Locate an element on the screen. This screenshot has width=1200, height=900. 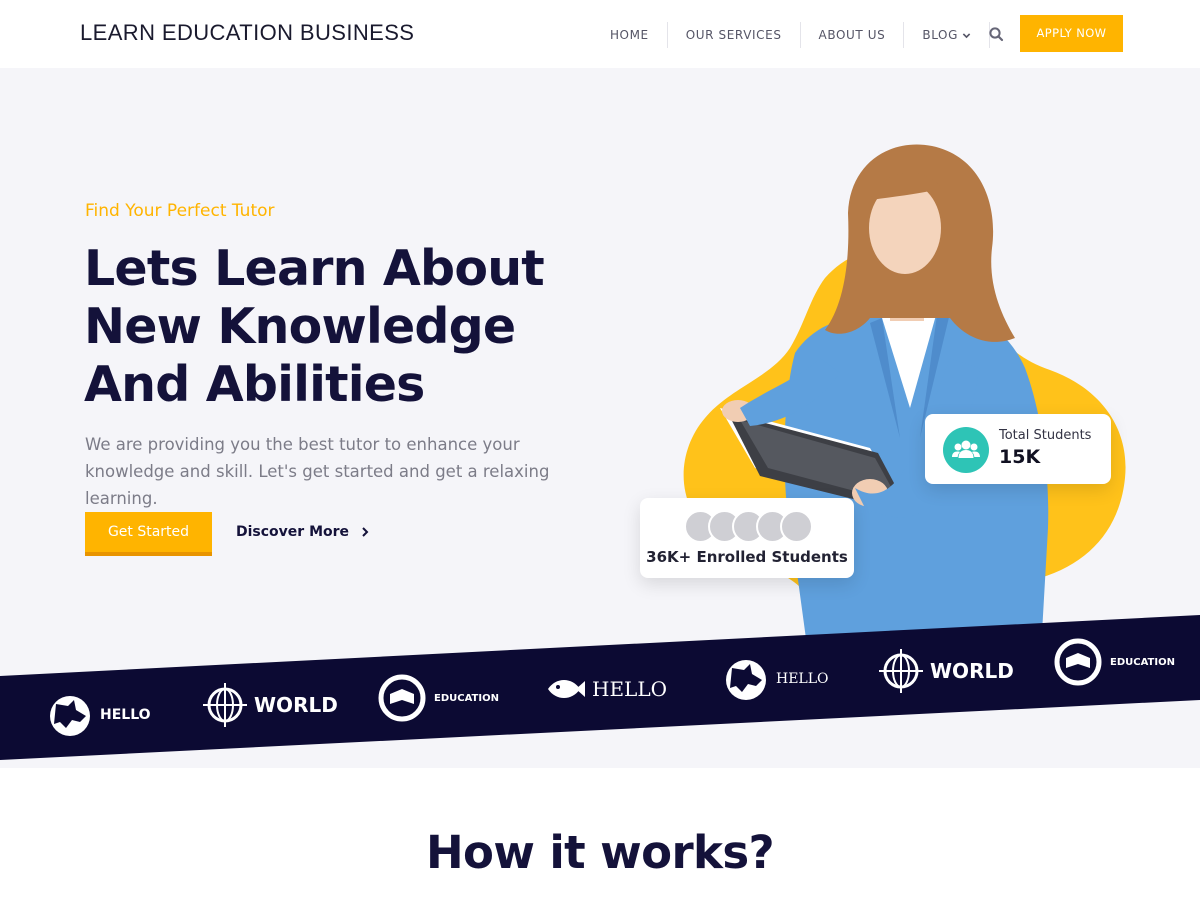
total-students-label: Total Students is located at coordinates (1045, 435).